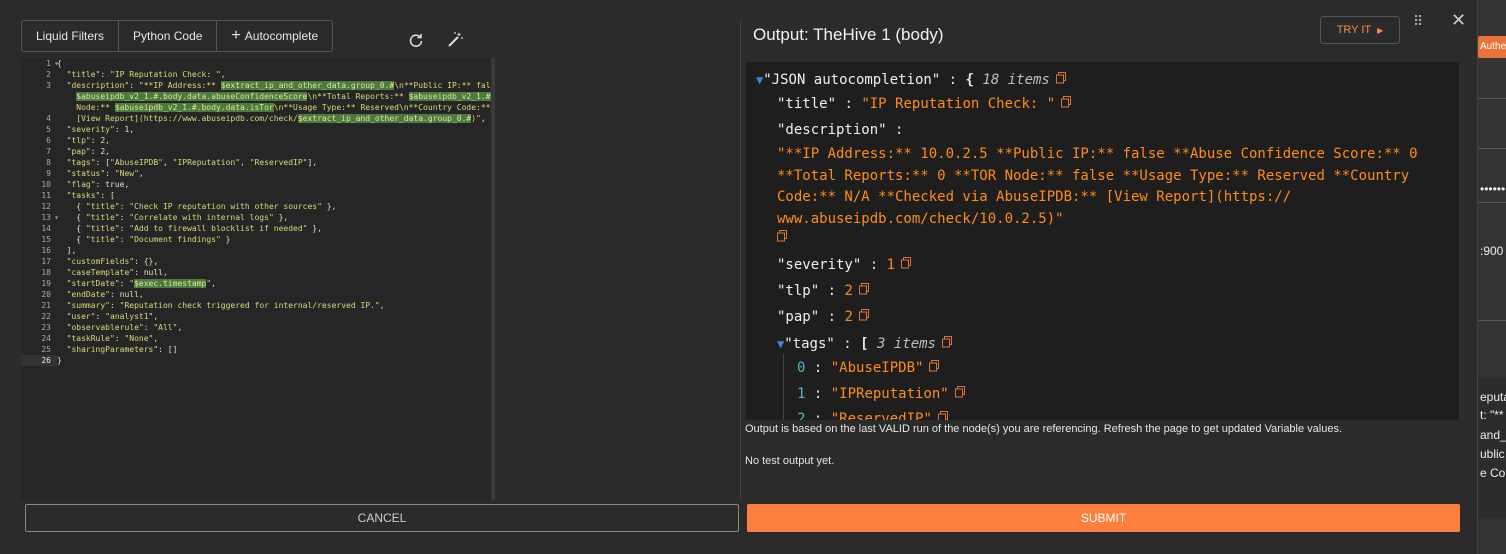  I want to click on code-line: "sharingParameters": [], so click(122, 349).